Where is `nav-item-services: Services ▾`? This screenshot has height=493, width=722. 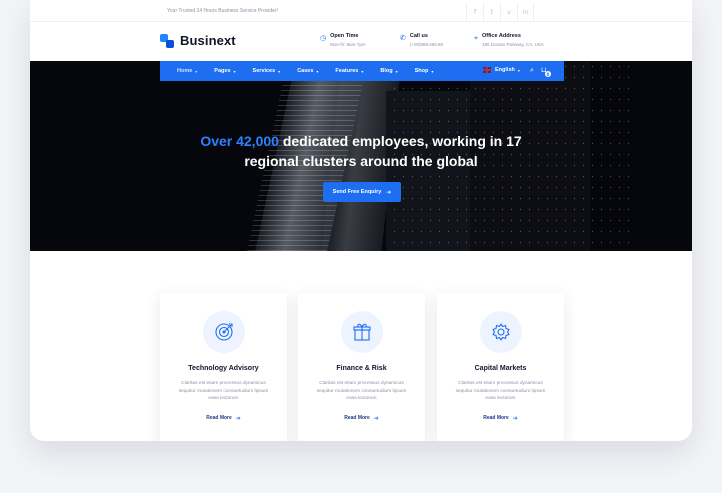
nav-item-services: Services ▾ is located at coordinates (267, 71).